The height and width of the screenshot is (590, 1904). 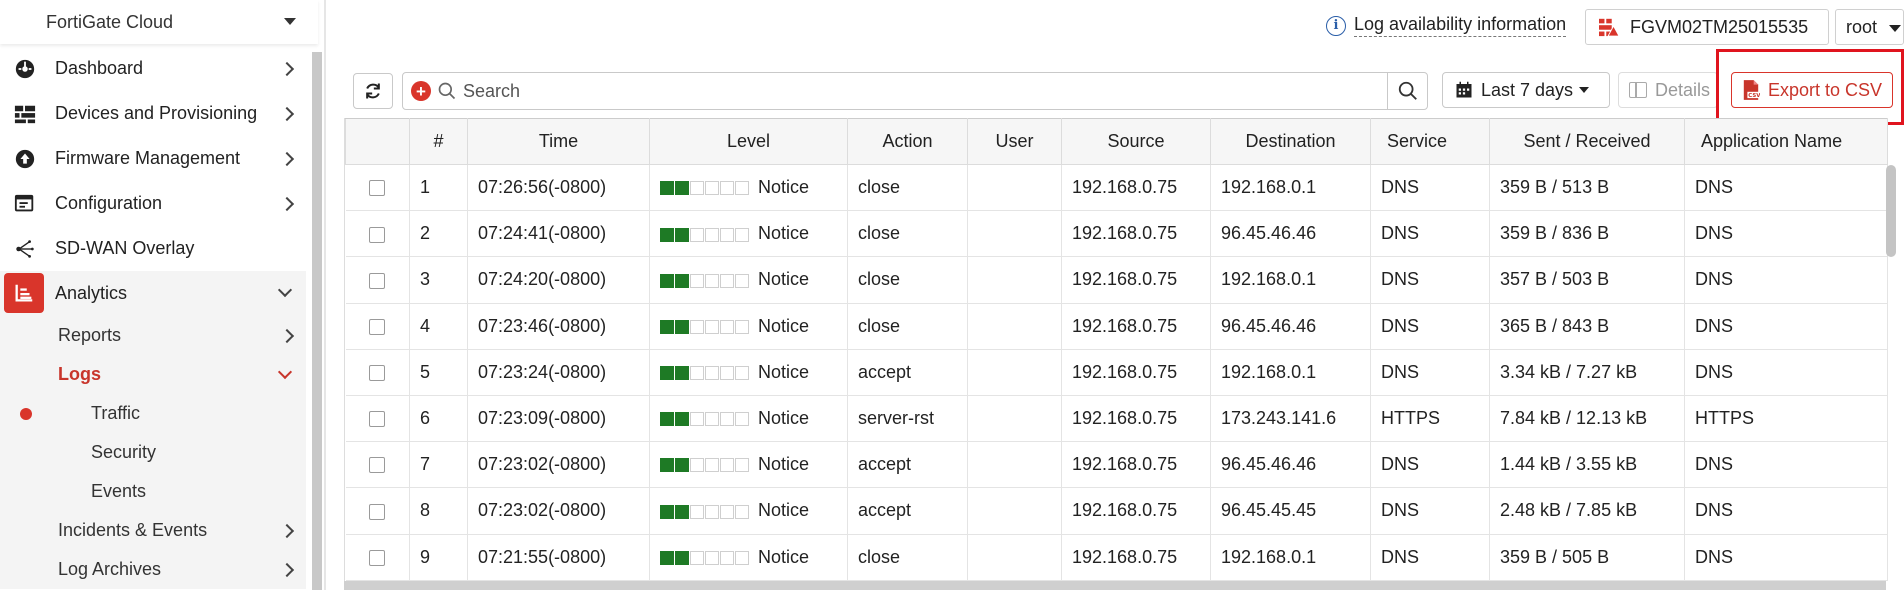 What do you see at coordinates (1014, 141) in the screenshot?
I see `column-header-user: User` at bounding box center [1014, 141].